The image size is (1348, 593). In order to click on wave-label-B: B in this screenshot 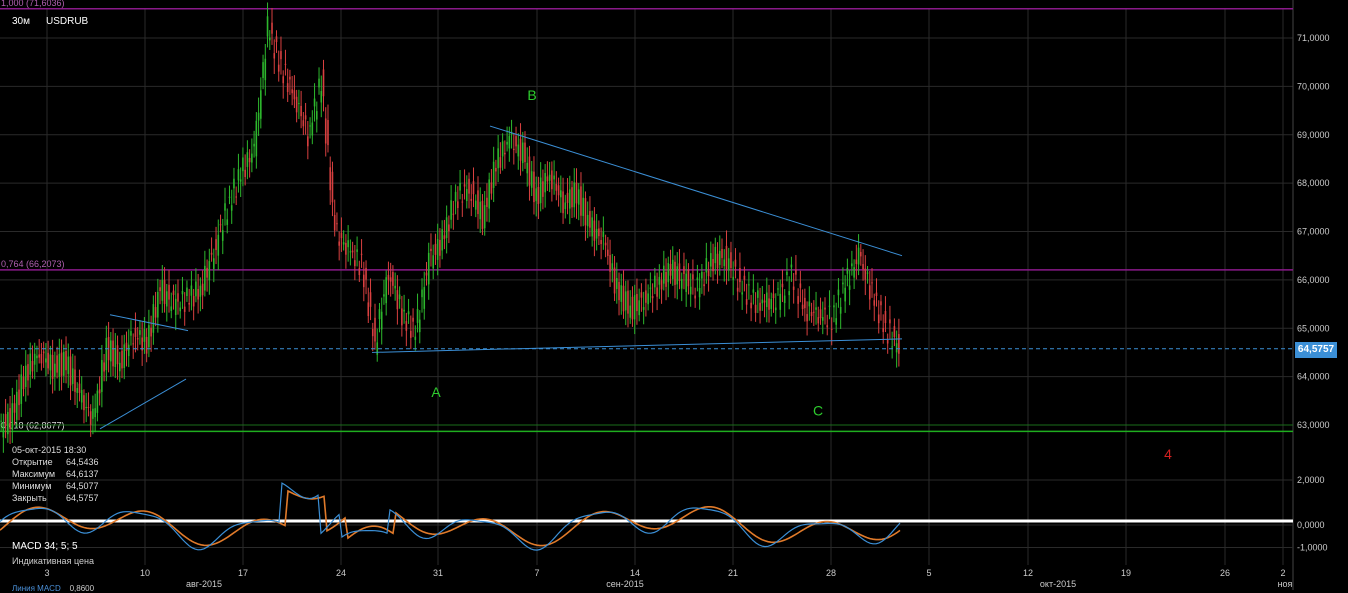, I will do `click(531, 95)`.